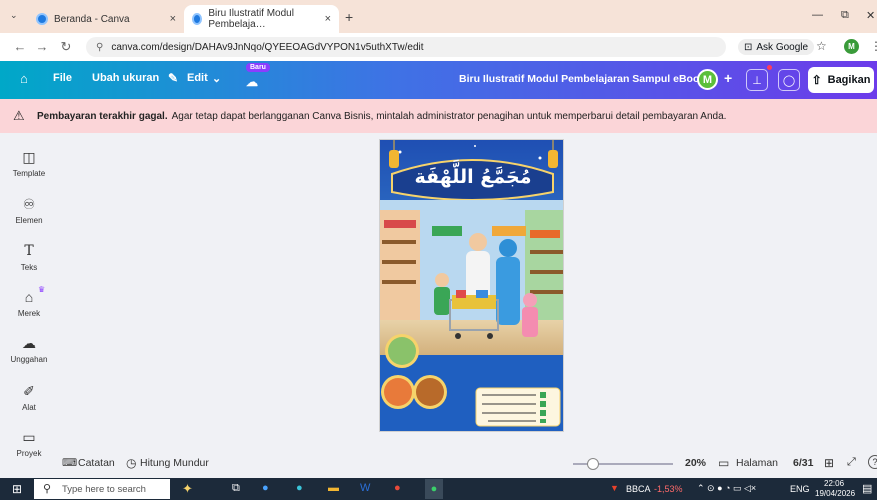  What do you see at coordinates (29, 313) in the screenshot?
I see `sidebar-item-label: Merek` at bounding box center [29, 313].